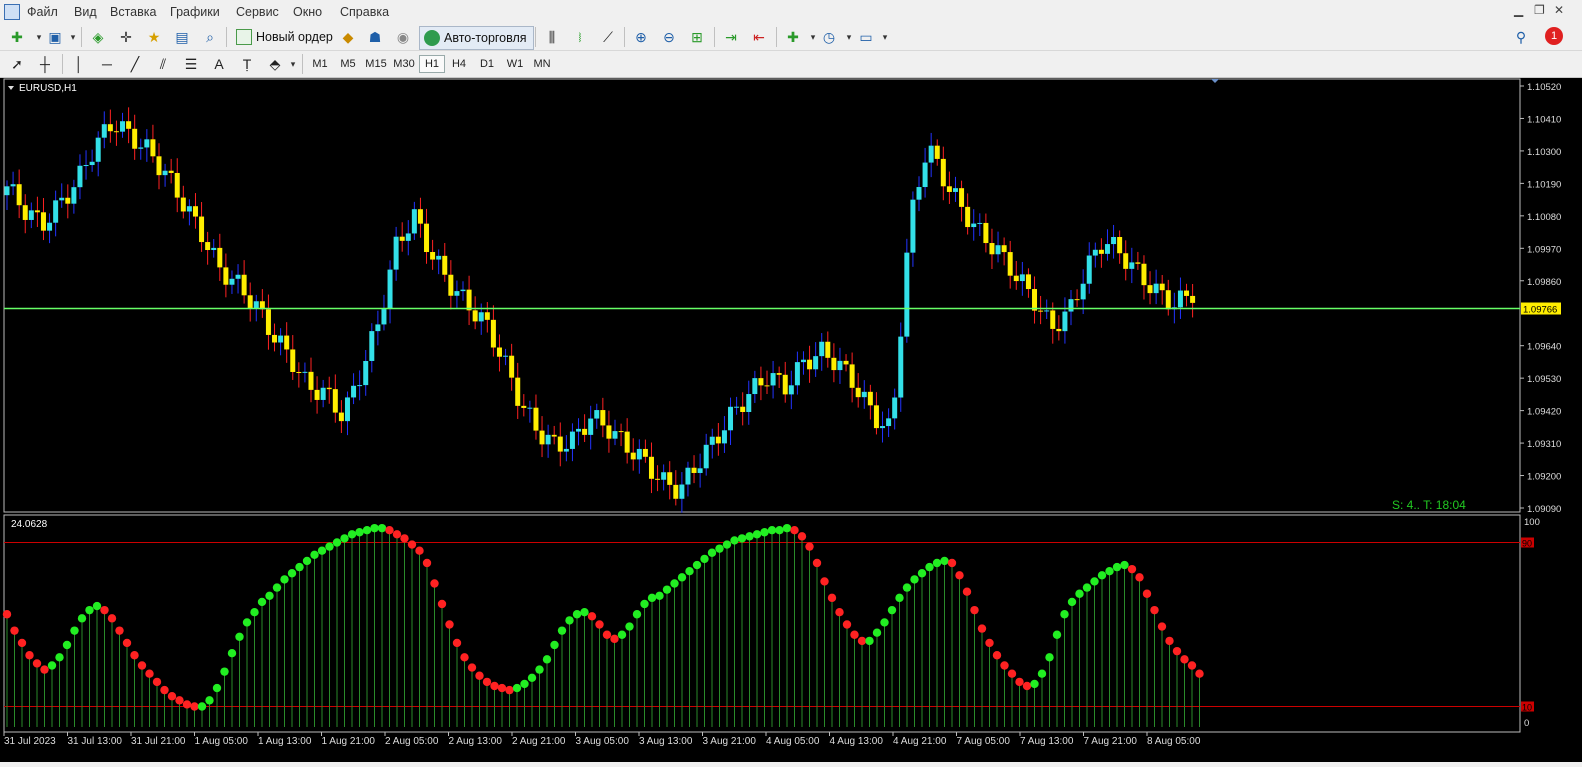  Describe the element at coordinates (515, 64) in the screenshot. I see `tf-w1: W1` at that location.